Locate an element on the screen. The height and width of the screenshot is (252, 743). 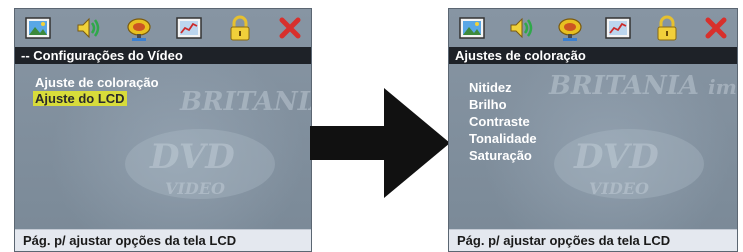
menu-item-hue: Tonalidade is located at coordinates (503, 138).